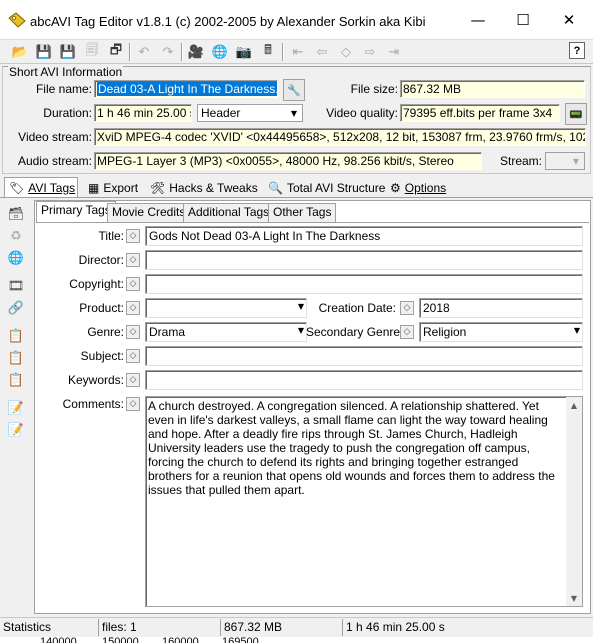 This screenshot has width=593, height=643. What do you see at coordinates (302, 212) in the screenshot?
I see `tab-other-tags: Other Tags` at bounding box center [302, 212].